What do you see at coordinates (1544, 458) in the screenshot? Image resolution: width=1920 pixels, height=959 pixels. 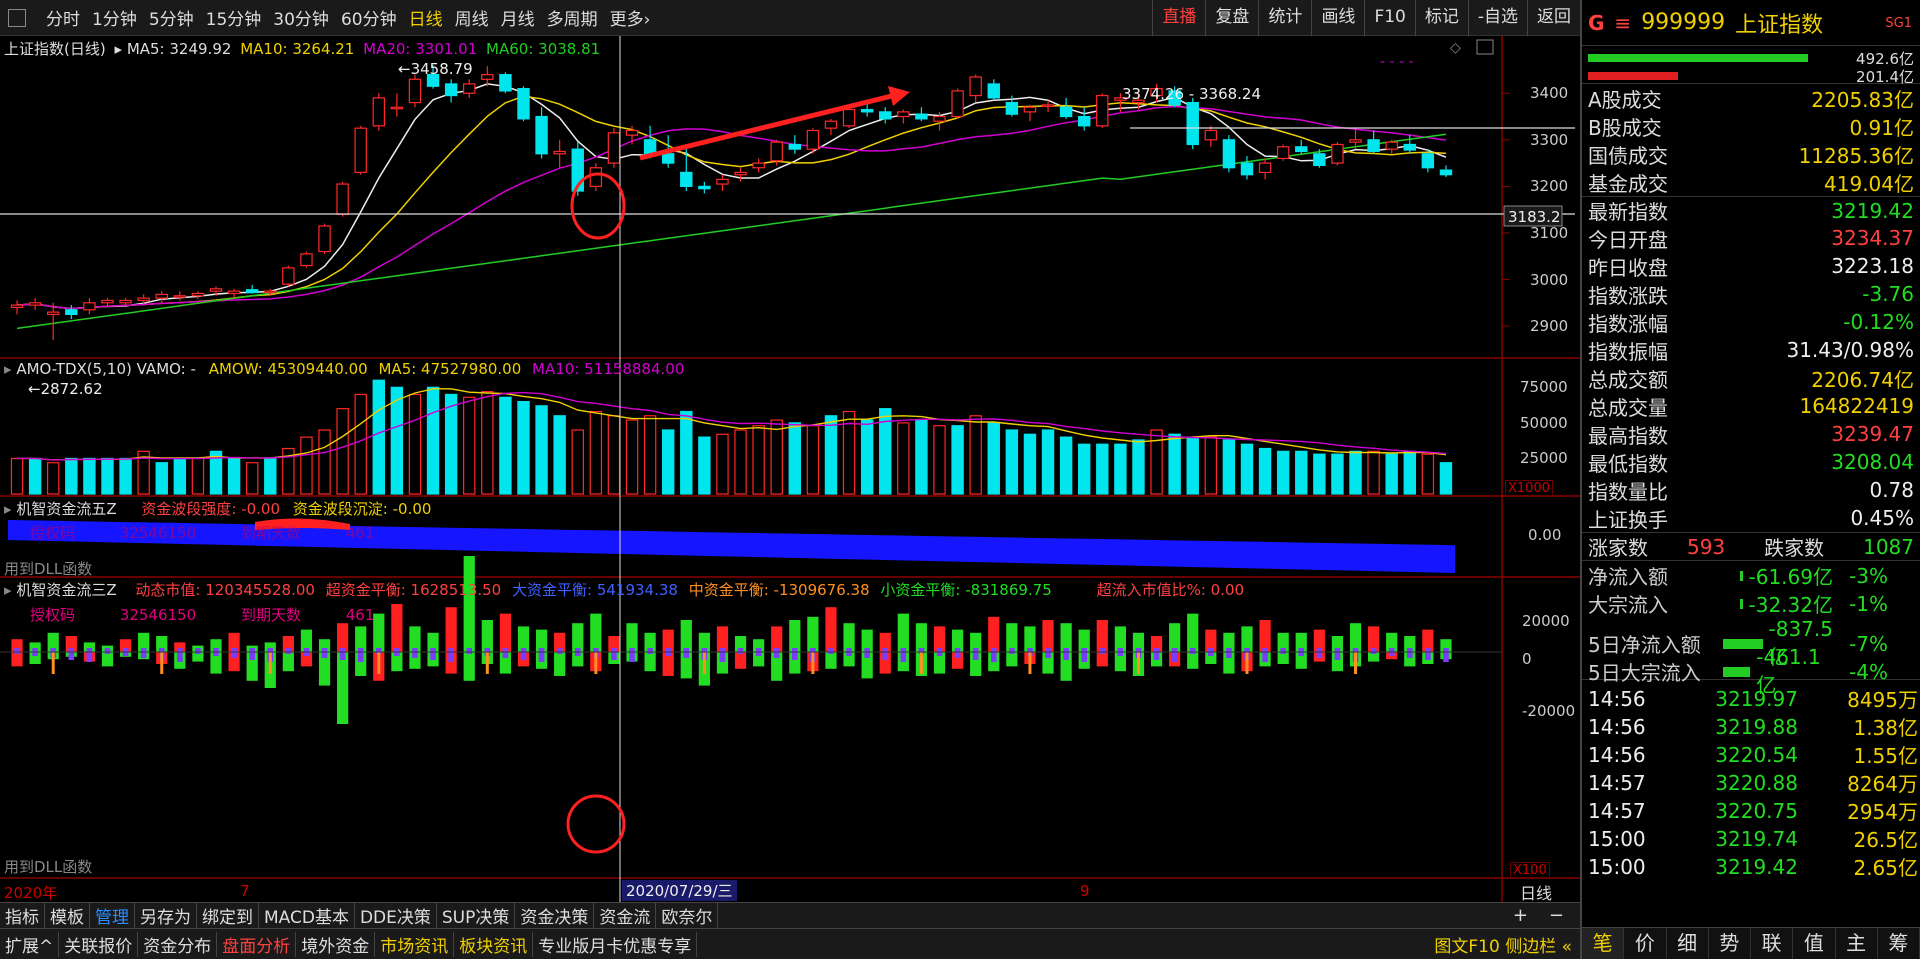 I see `vol-tick: 25000` at bounding box center [1544, 458].